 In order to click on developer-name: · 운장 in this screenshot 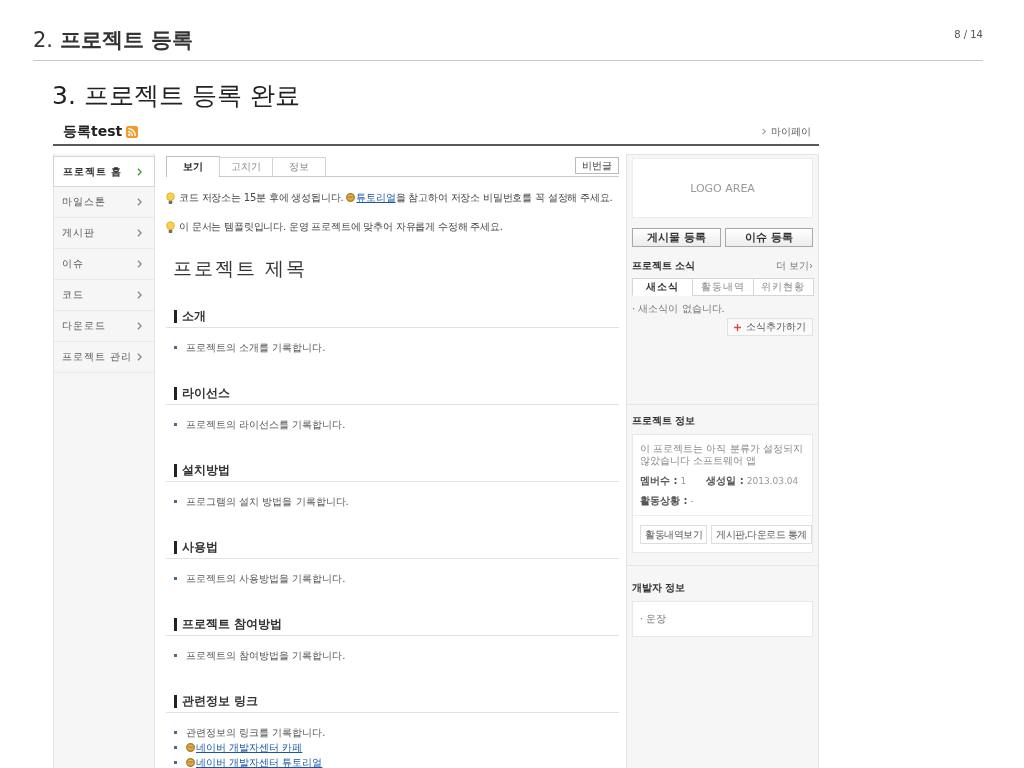, I will do `click(654, 619)`.